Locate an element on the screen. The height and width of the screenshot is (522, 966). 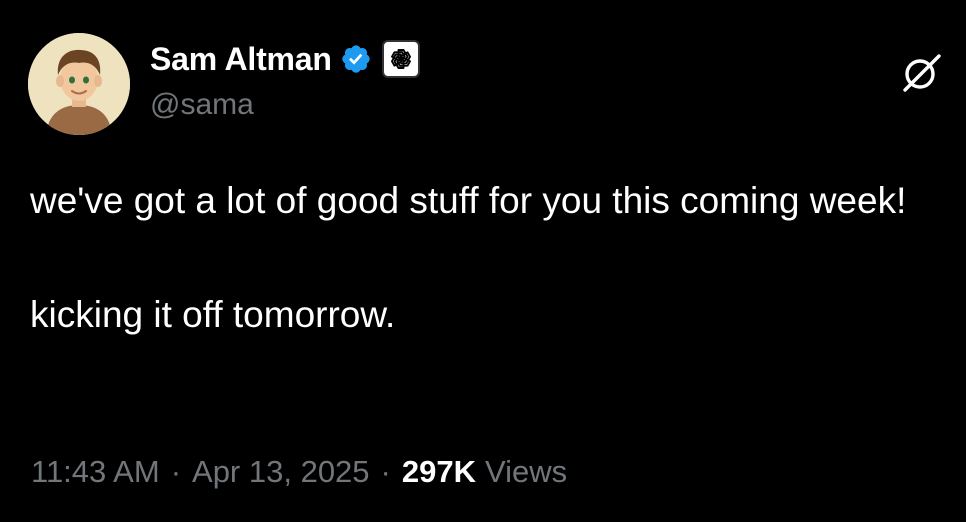
tweet-time: 11:43 AM is located at coordinates (95, 472).